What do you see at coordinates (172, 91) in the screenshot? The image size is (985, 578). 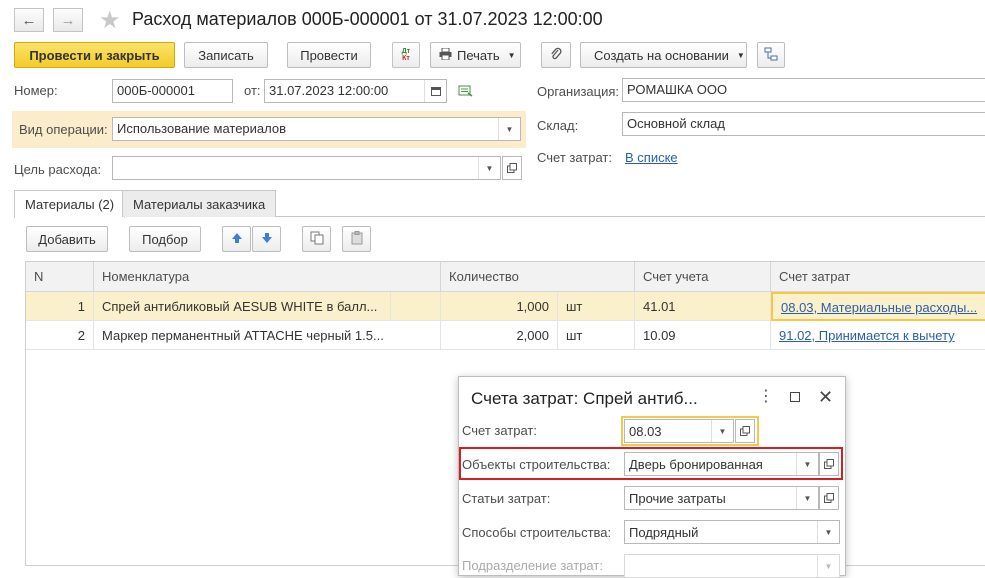 I see `number-field: 000Б-000001` at bounding box center [172, 91].